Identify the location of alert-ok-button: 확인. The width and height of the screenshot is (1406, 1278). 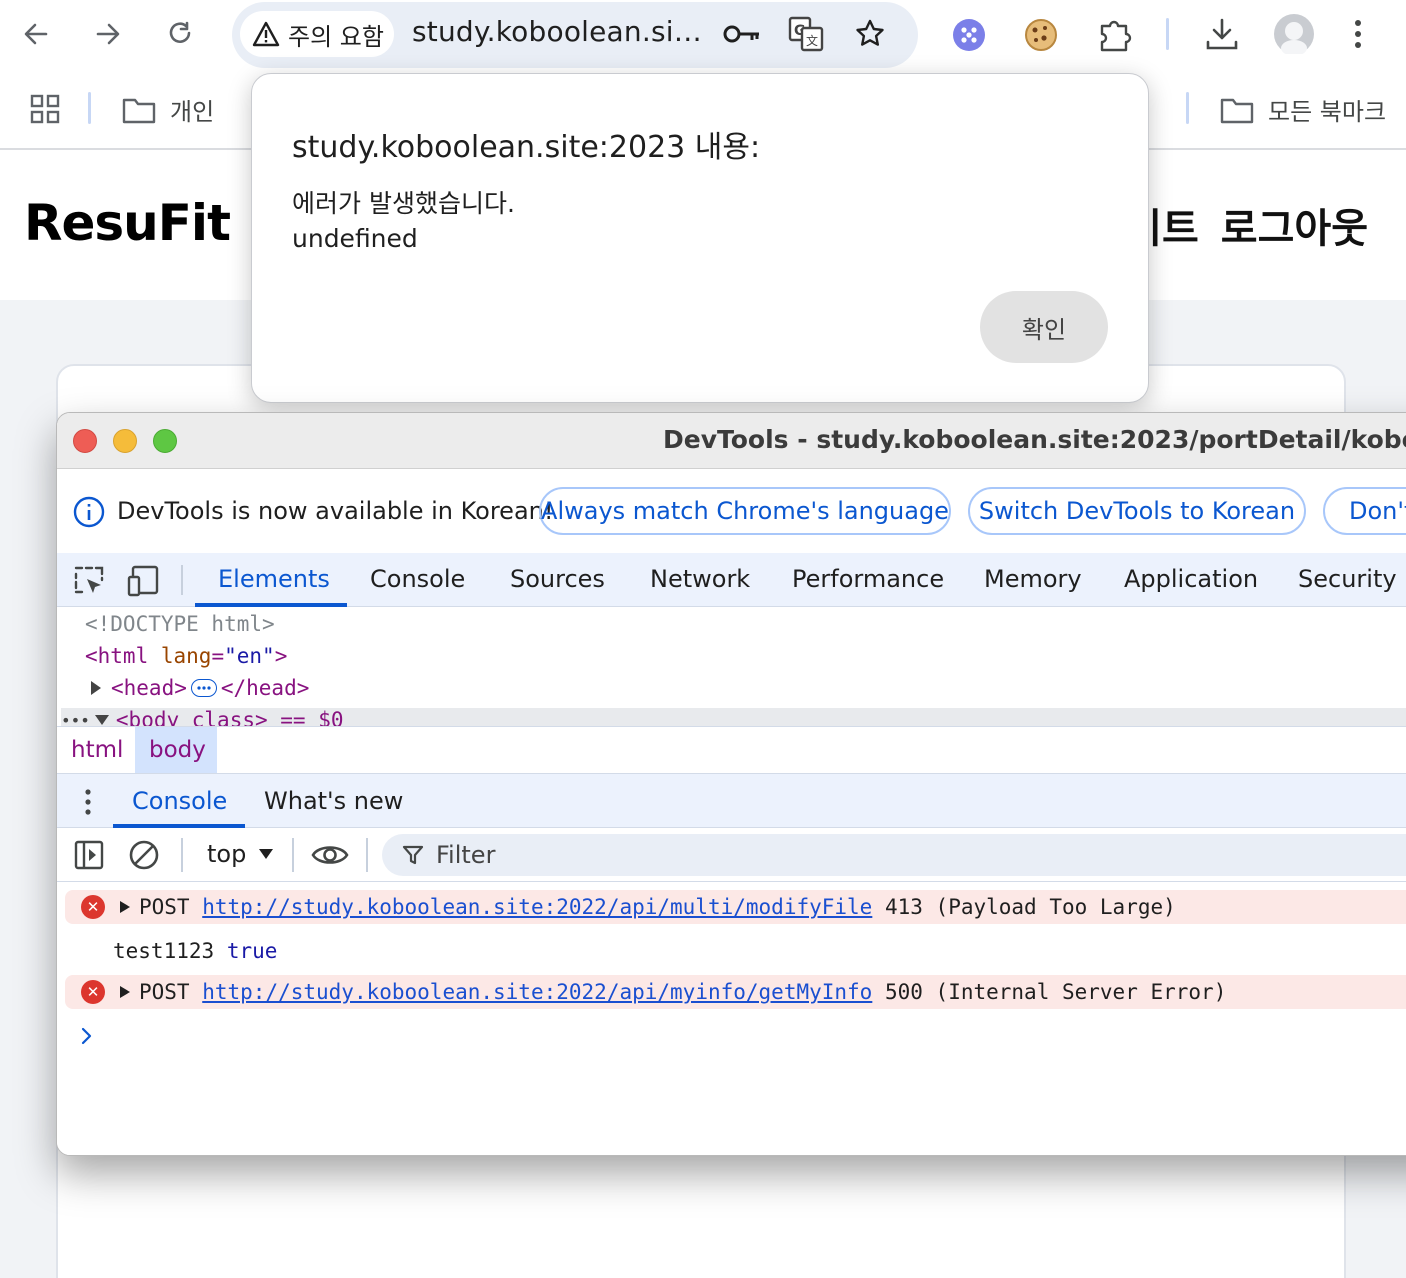
(1044, 327).